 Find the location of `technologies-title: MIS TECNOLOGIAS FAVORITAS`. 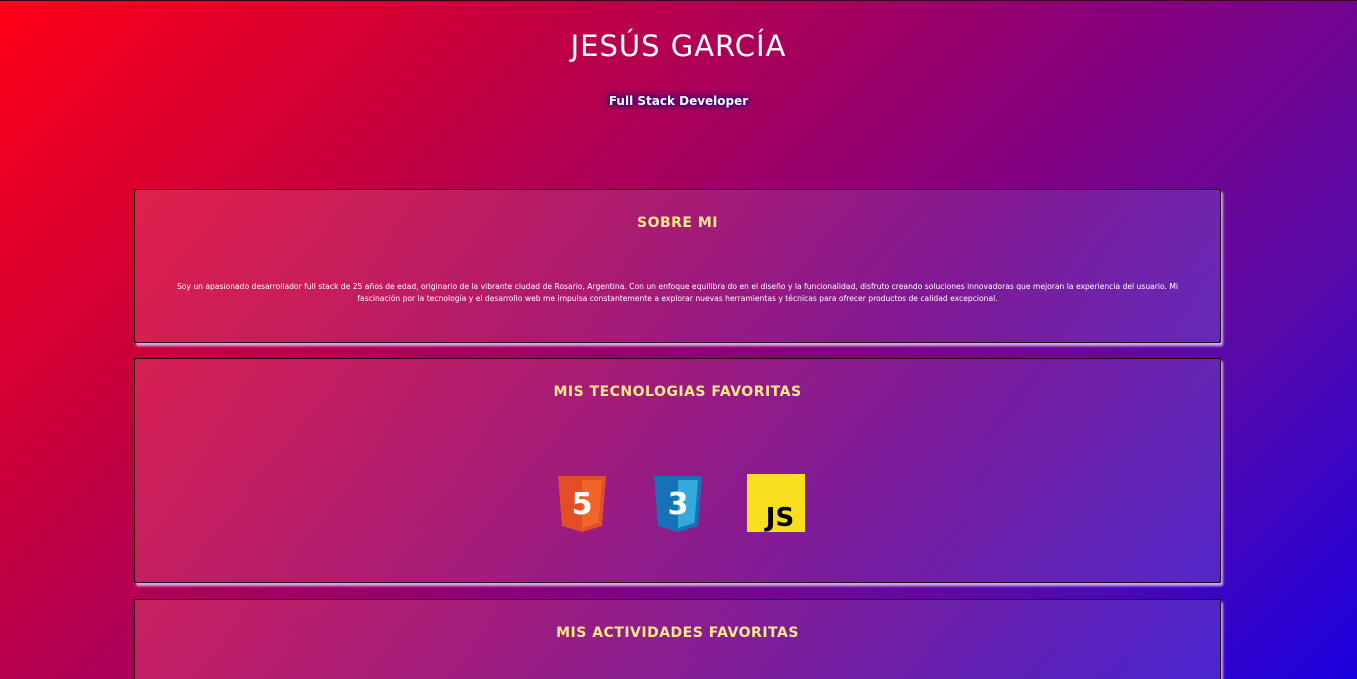

technologies-title: MIS TECNOLOGIAS FAVORITAS is located at coordinates (677, 392).